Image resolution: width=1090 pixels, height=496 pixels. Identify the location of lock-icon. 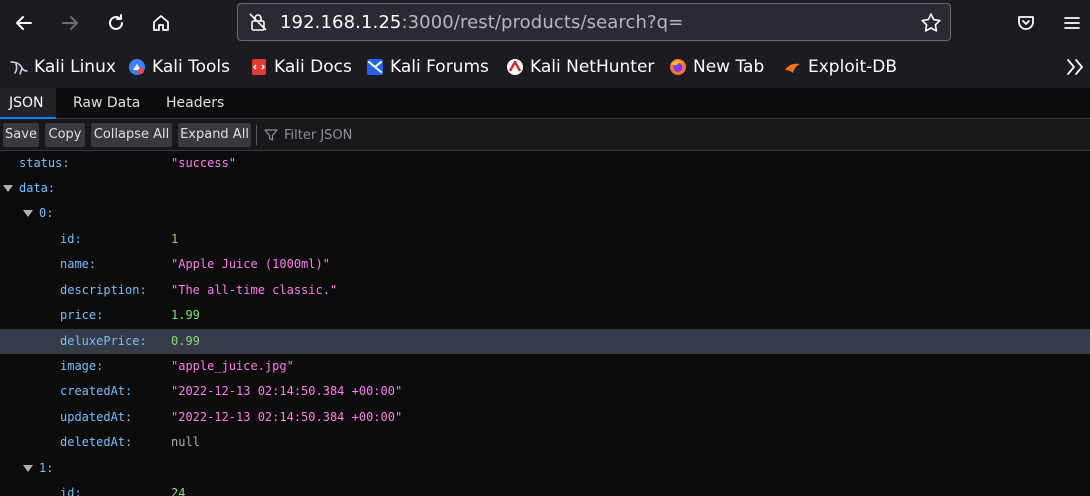
(258, 22).